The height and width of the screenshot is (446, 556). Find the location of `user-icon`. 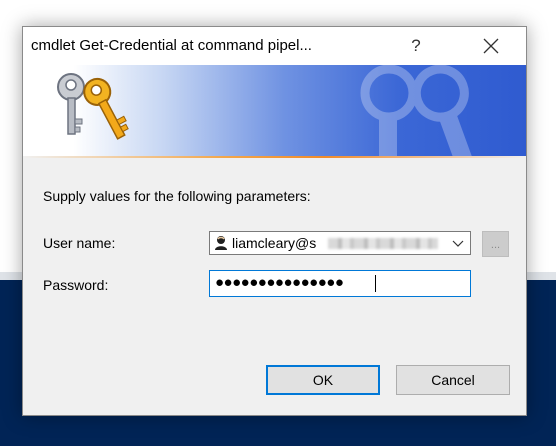

user-icon is located at coordinates (221, 243).